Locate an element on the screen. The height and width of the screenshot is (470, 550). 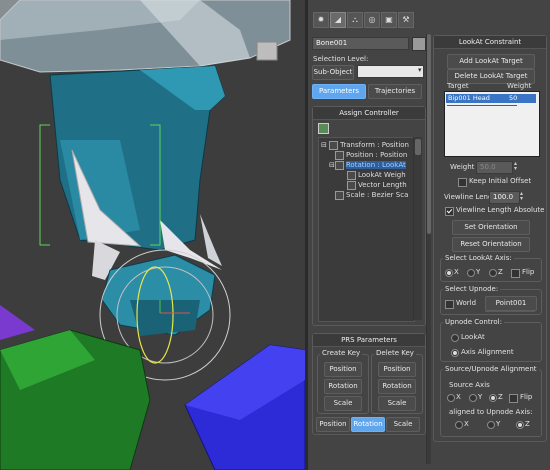
aligned-y-radio is located at coordinates (491, 425).